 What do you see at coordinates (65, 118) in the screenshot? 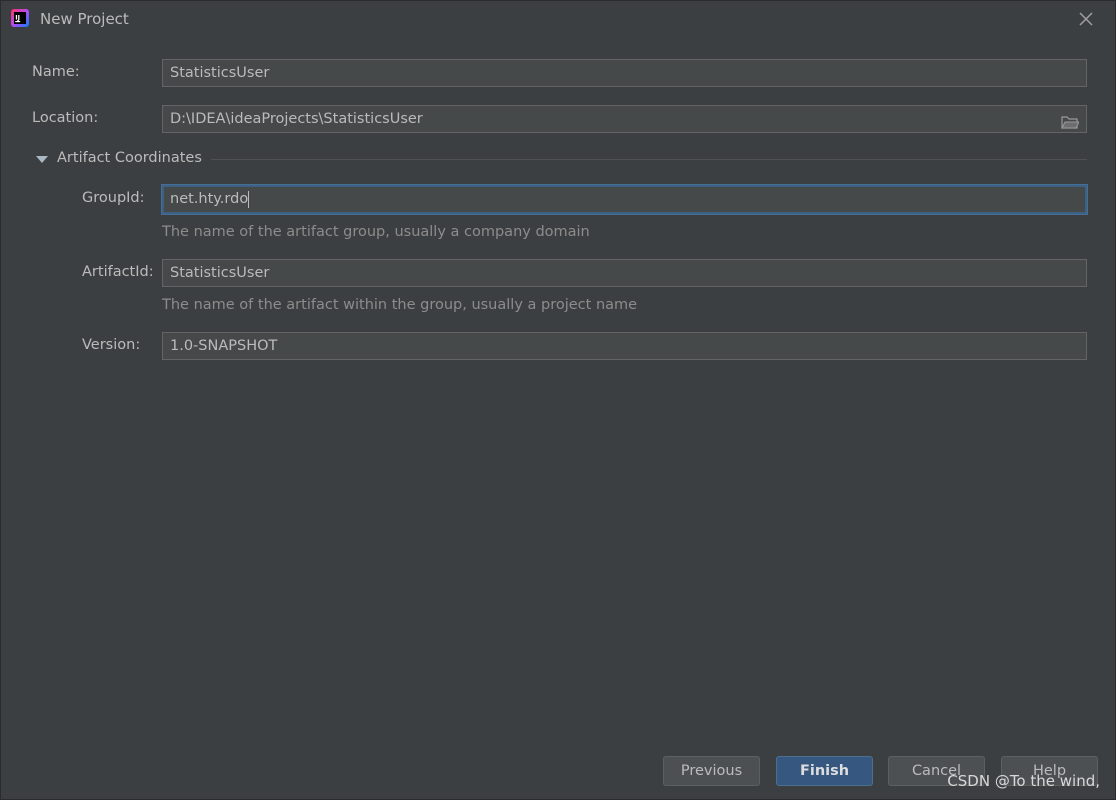
I see `location-label: Location:` at bounding box center [65, 118].